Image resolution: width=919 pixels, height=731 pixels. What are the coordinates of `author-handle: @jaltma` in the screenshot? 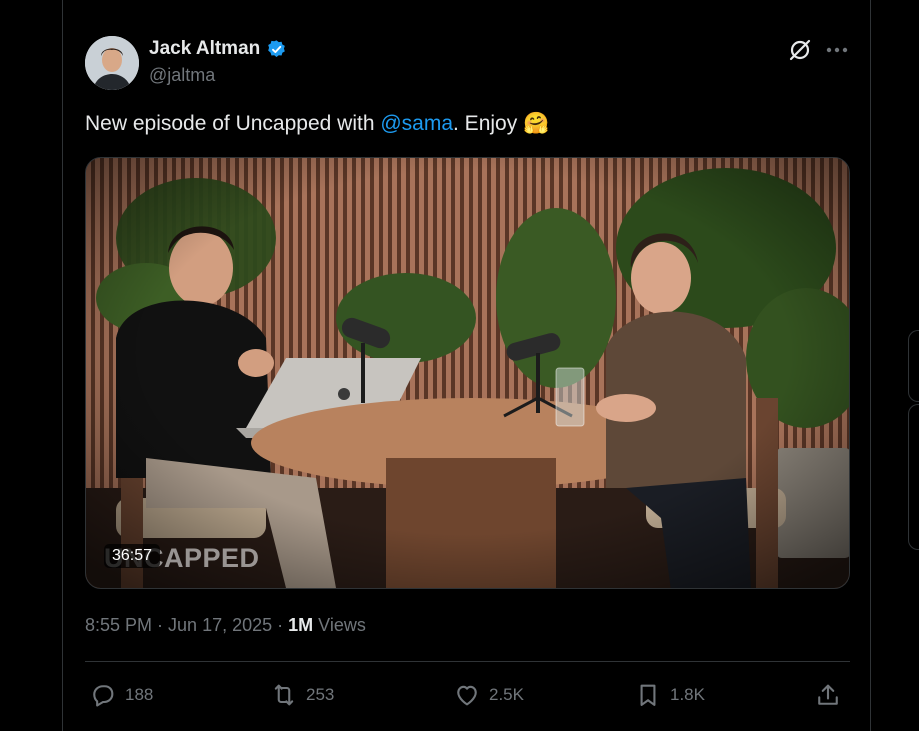 It's located at (218, 75).